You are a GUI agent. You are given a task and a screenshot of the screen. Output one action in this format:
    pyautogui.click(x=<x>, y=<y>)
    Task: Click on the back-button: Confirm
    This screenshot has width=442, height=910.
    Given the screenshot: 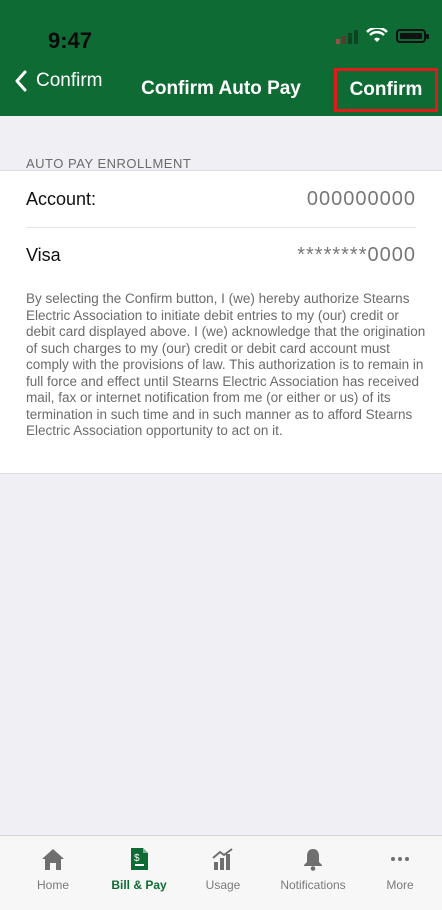 What is the action you would take?
    pyautogui.click(x=58, y=81)
    